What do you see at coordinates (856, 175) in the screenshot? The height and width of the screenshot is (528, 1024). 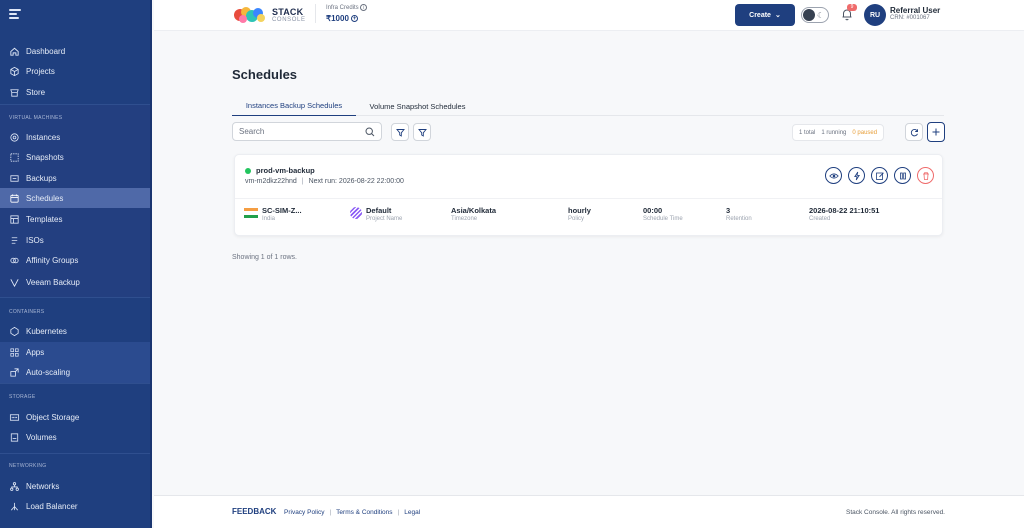 I see `run-now-button` at bounding box center [856, 175].